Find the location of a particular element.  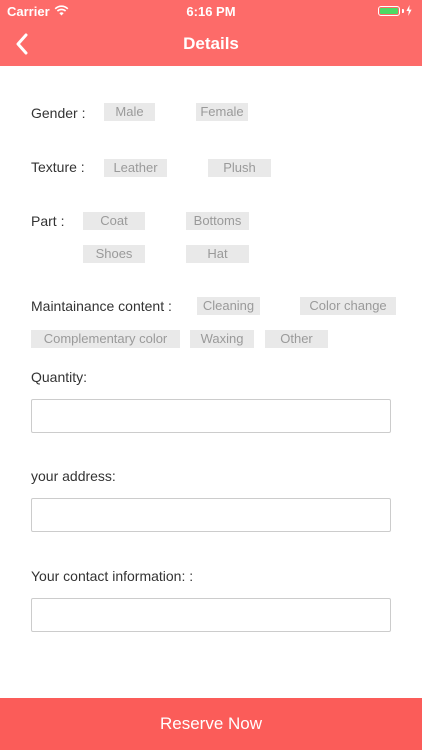

maintenance-option-color-change: Color change is located at coordinates (348, 306).